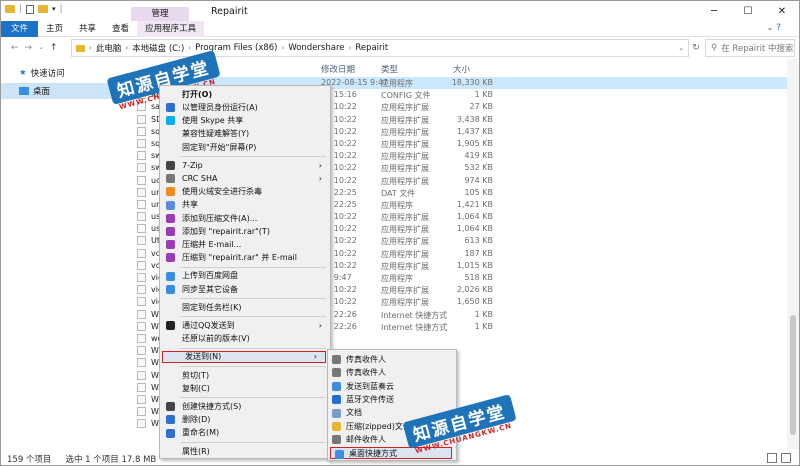 The width and height of the screenshot is (800, 466). What do you see at coordinates (714, 48) in the screenshot?
I see `search-icon: ⚲` at bounding box center [714, 48].